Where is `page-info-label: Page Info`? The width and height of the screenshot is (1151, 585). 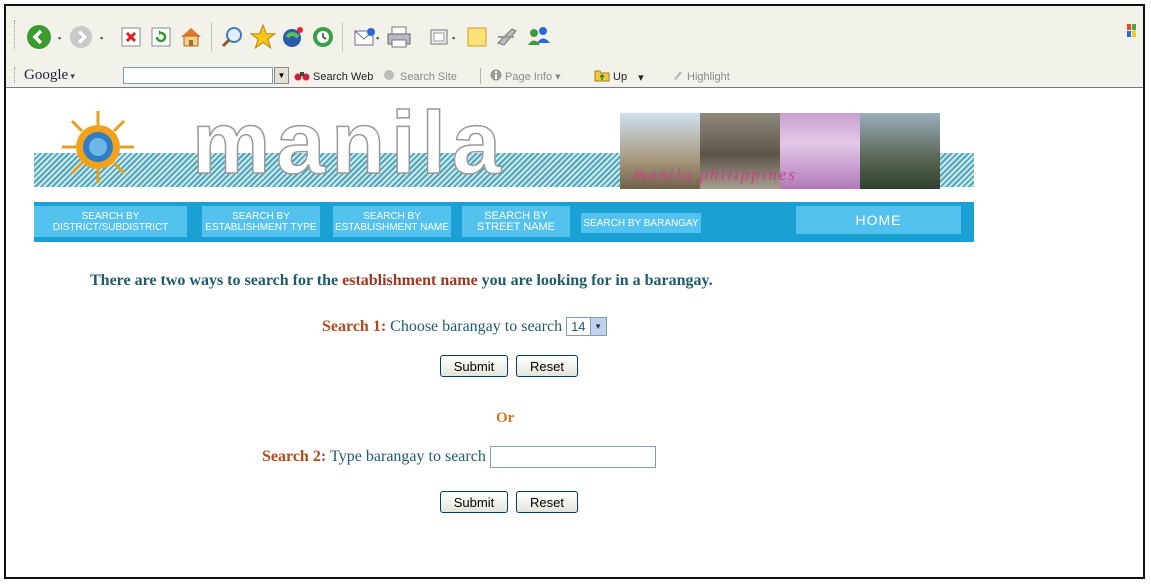
page-info-label: Page Info is located at coordinates (529, 76).